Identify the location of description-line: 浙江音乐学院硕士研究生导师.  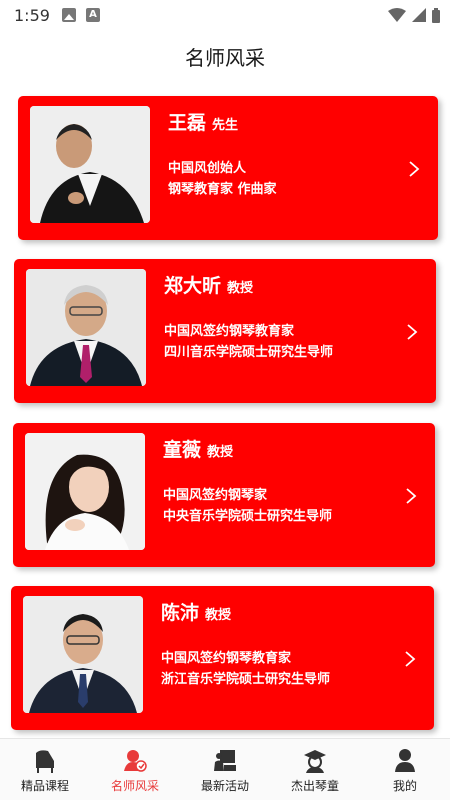
(246, 679).